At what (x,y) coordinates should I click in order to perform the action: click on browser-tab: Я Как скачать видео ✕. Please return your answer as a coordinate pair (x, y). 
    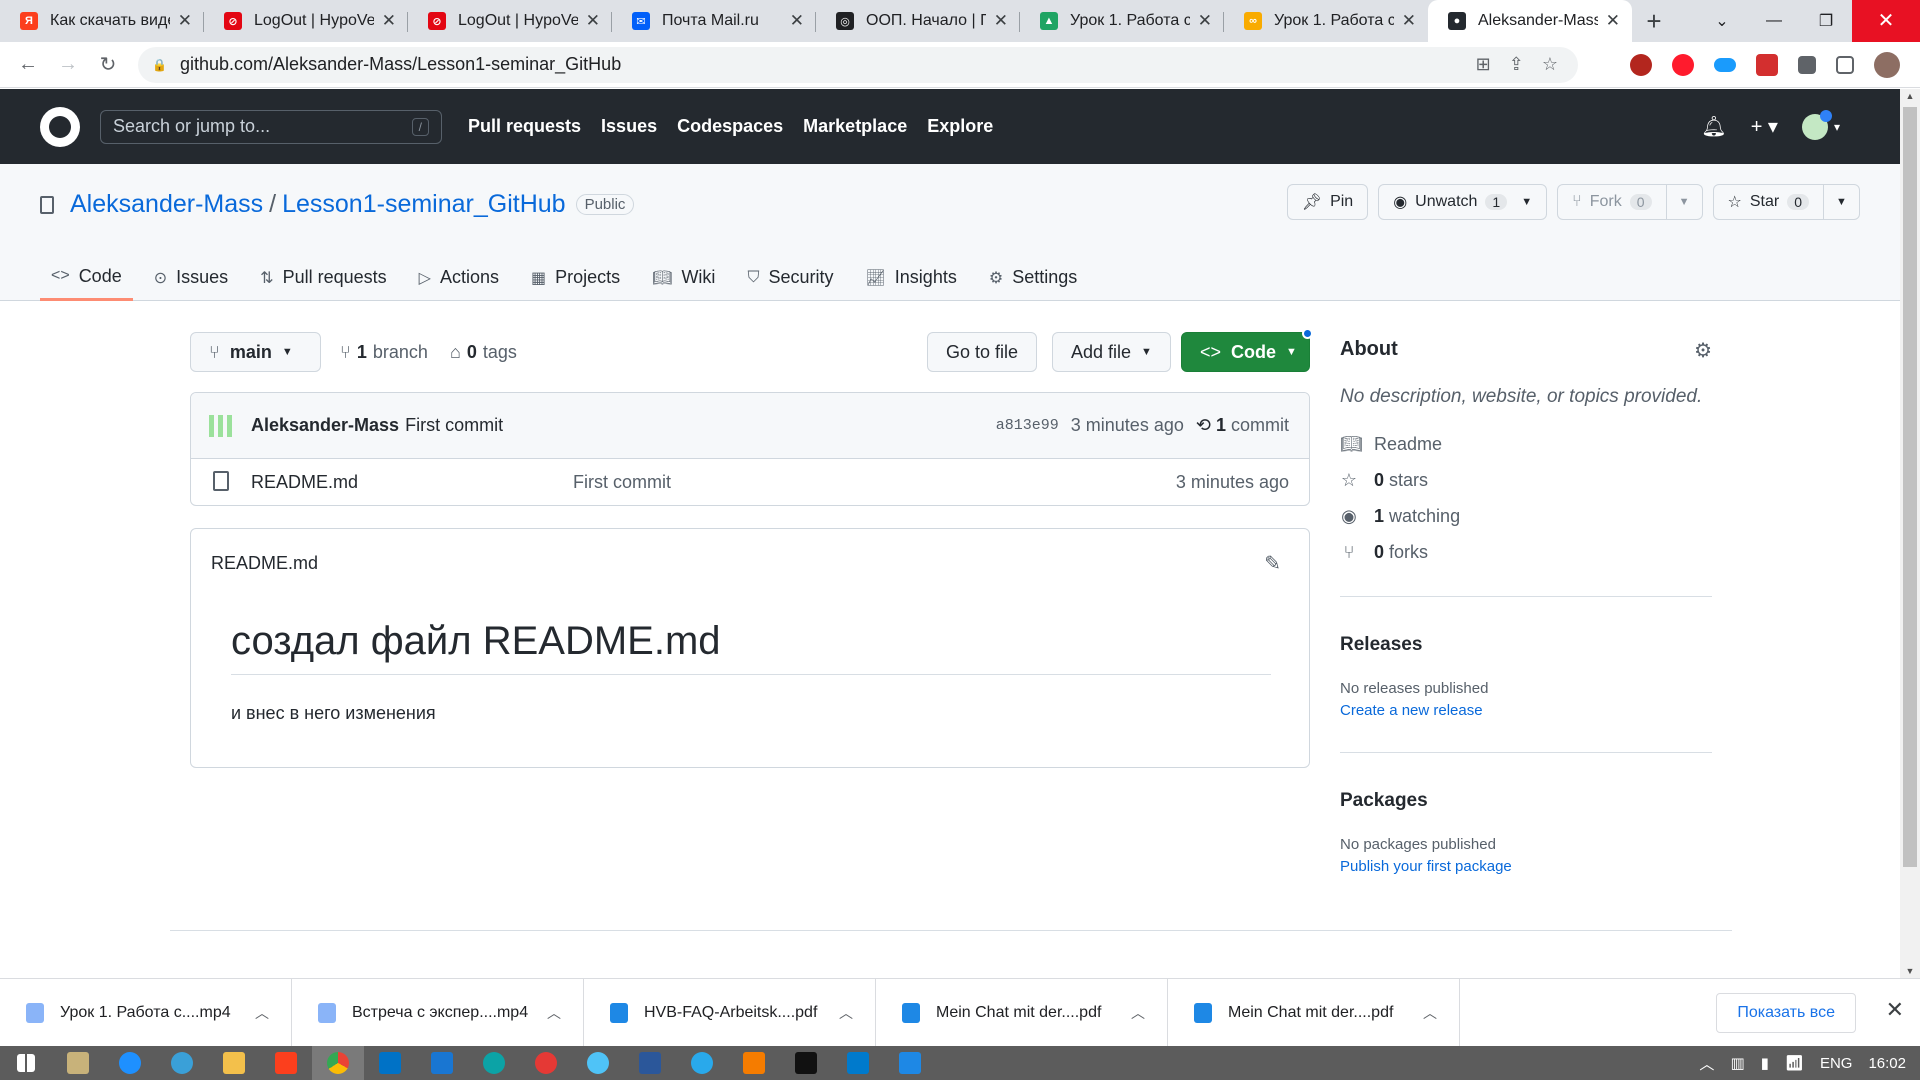
    Looking at the image, I should click on (102, 21).